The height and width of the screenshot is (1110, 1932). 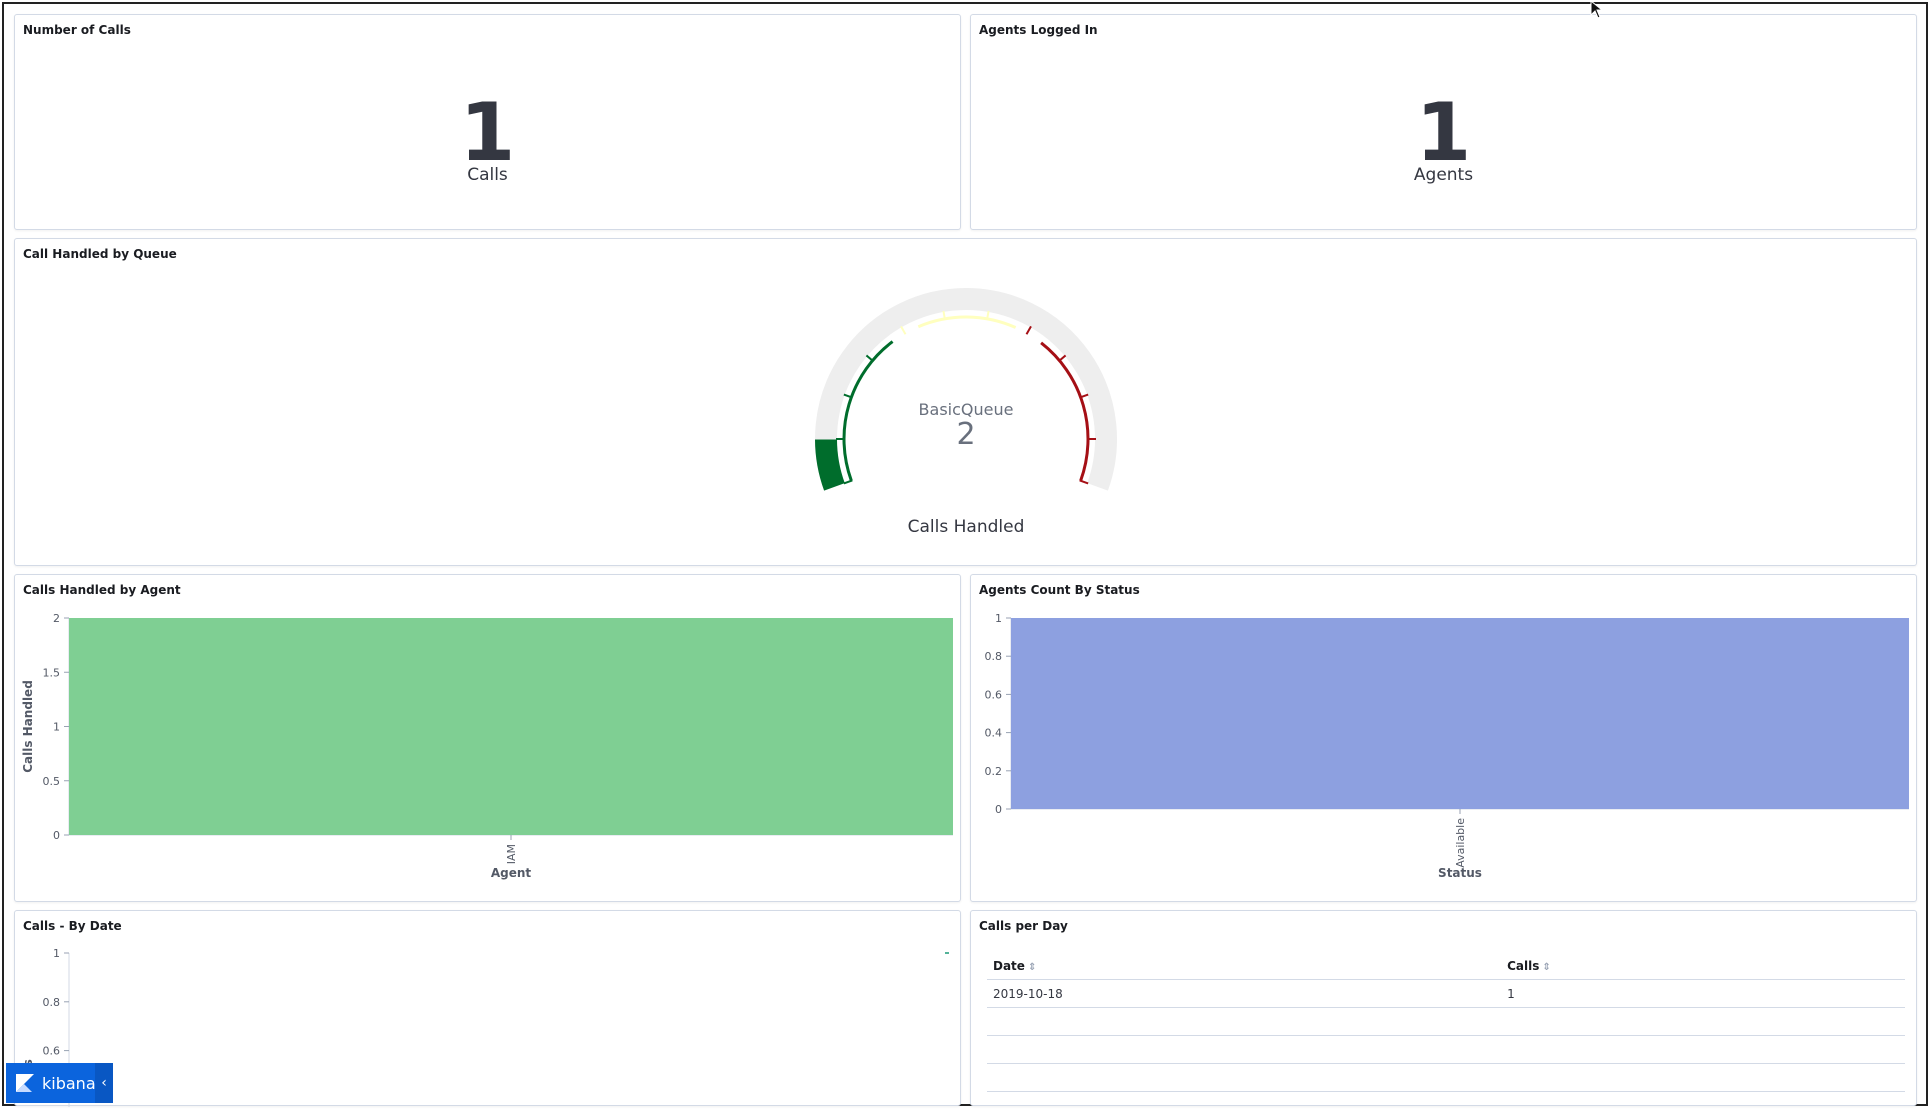 What do you see at coordinates (1244, 993) in the screenshot?
I see `table-cell: 2019-10-18` at bounding box center [1244, 993].